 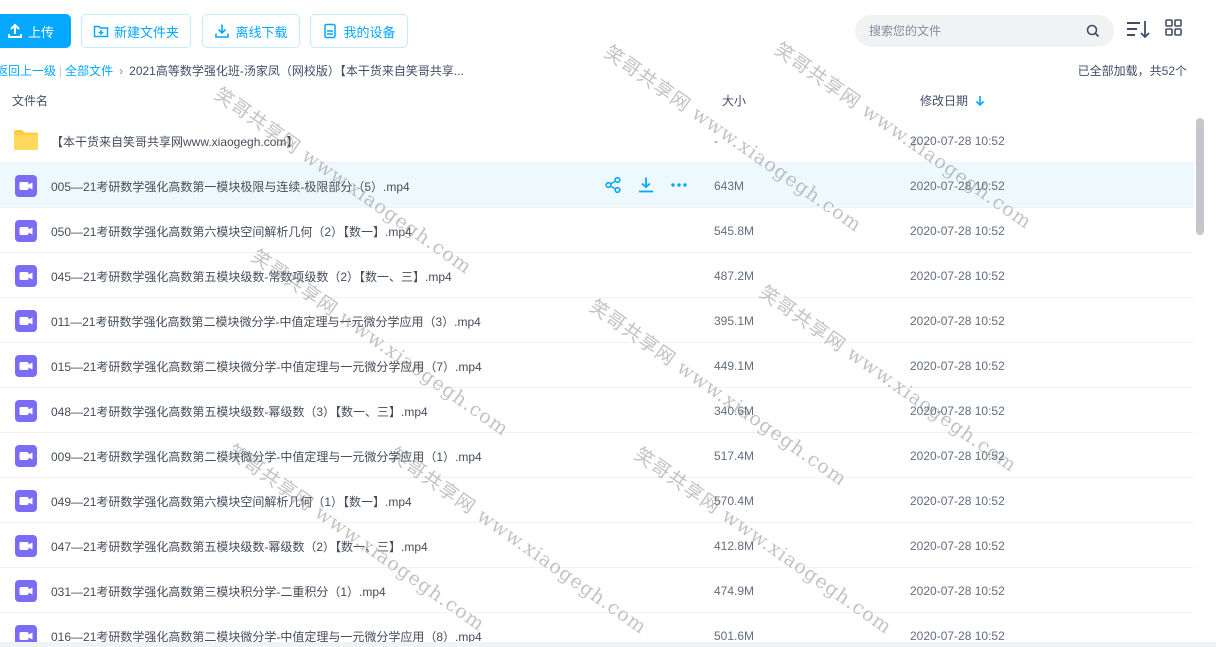 What do you see at coordinates (14, 30) in the screenshot?
I see `upload-icon` at bounding box center [14, 30].